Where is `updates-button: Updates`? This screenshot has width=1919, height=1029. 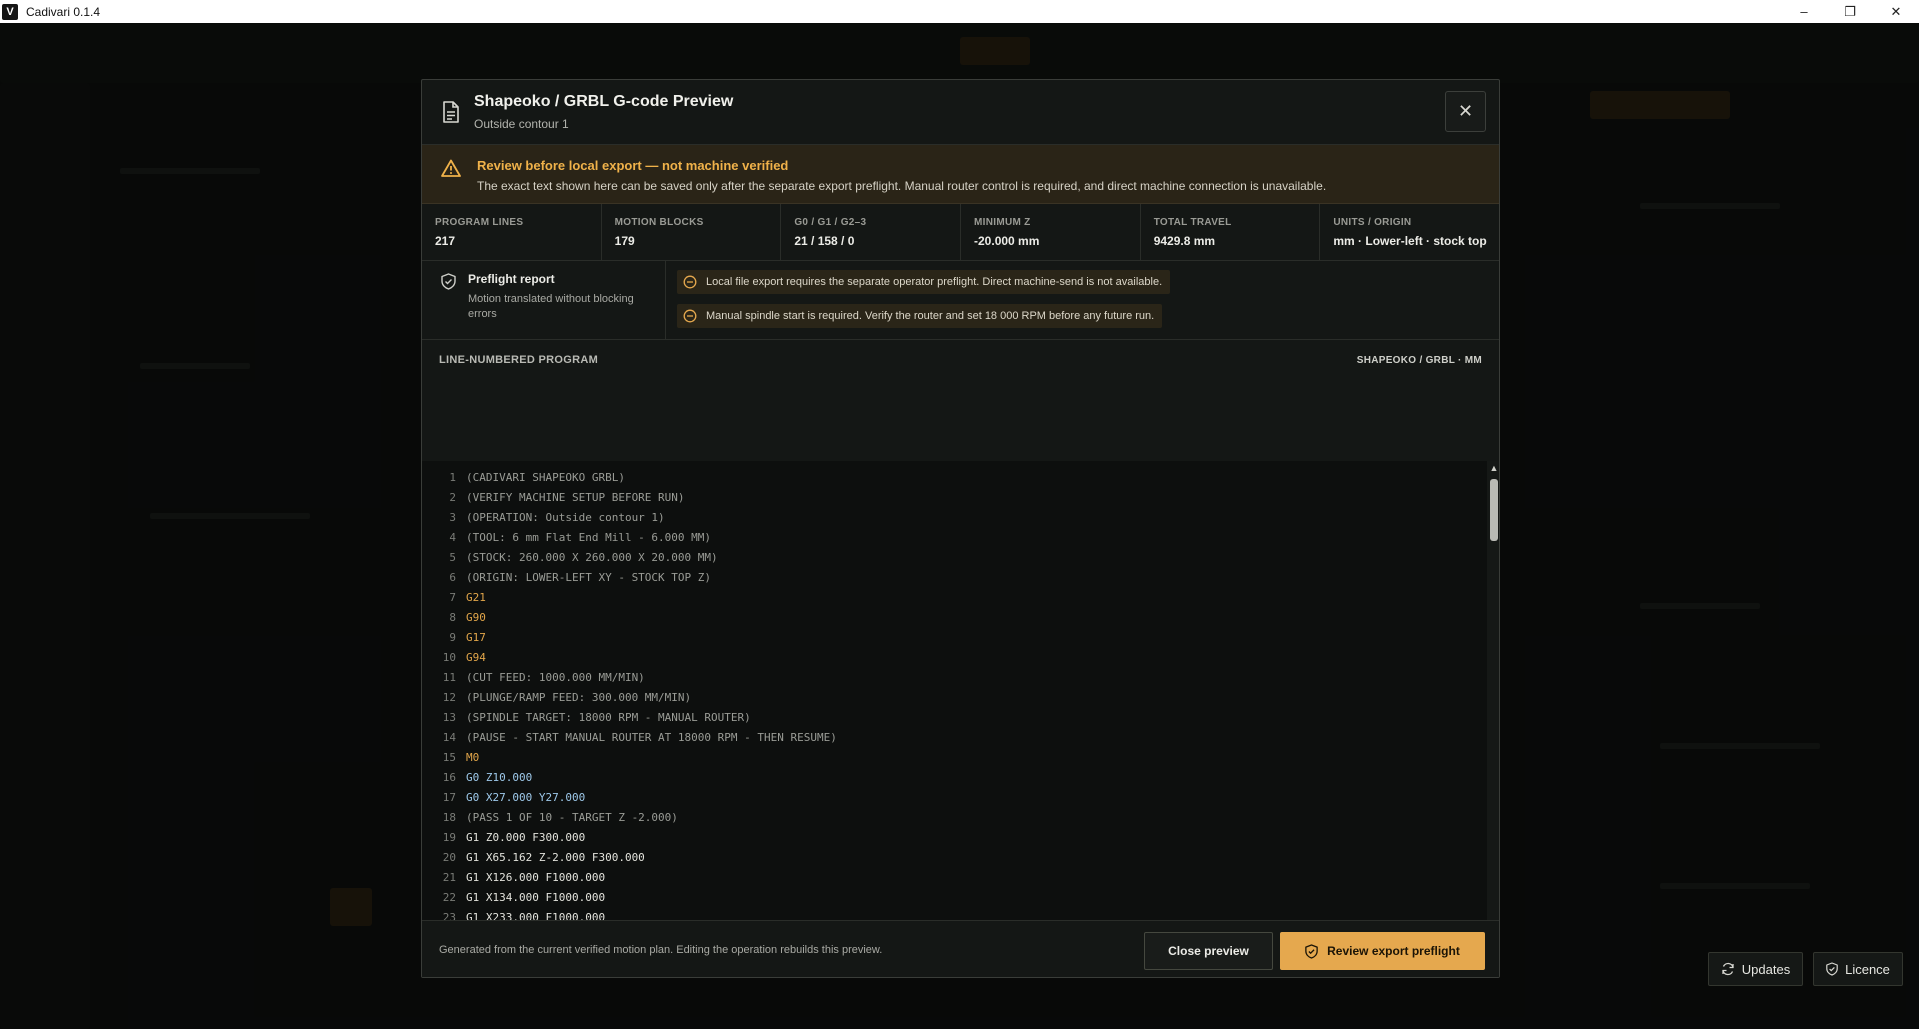 updates-button: Updates is located at coordinates (1755, 969).